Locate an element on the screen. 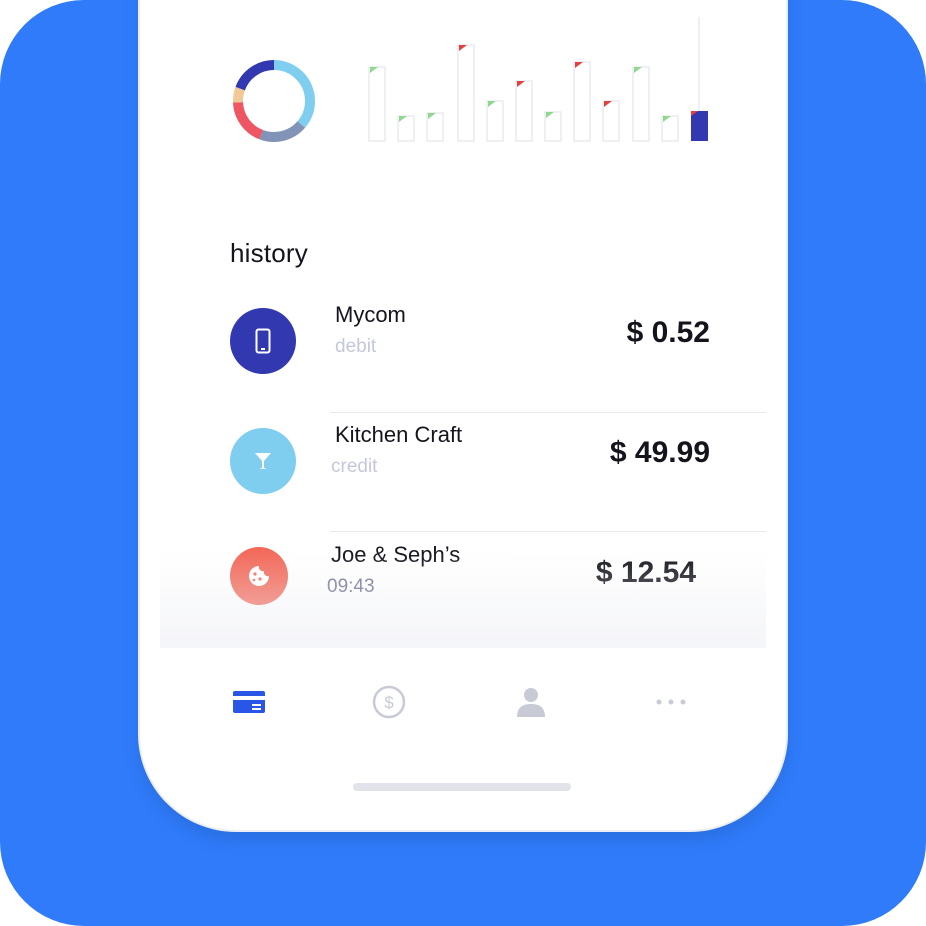 The height and width of the screenshot is (926, 926). transaction-time: 09:43 is located at coordinates (351, 586).